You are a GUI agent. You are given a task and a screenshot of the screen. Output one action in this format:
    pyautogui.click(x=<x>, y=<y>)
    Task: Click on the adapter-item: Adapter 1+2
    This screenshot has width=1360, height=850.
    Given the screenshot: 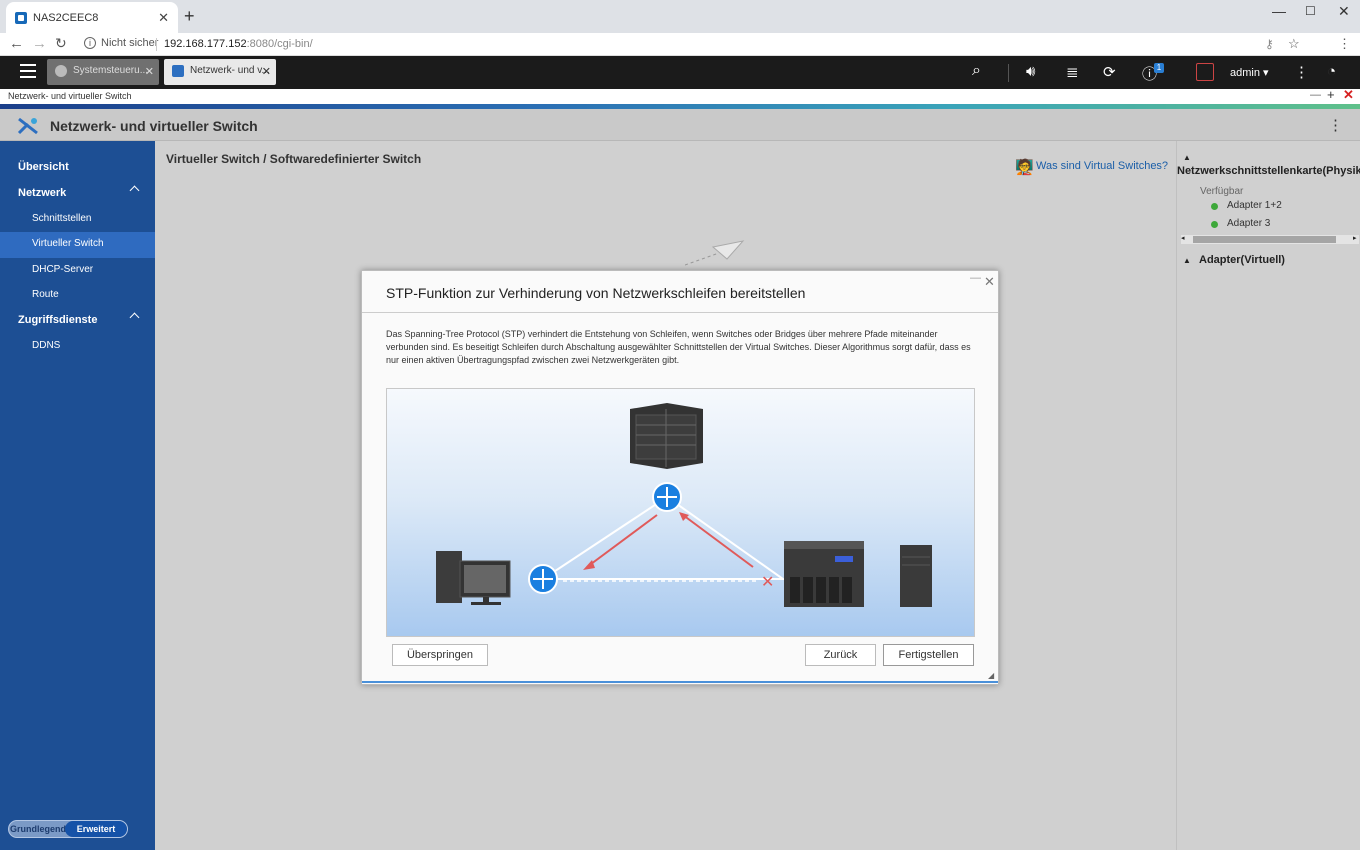 What is the action you would take?
    pyautogui.click(x=1254, y=205)
    